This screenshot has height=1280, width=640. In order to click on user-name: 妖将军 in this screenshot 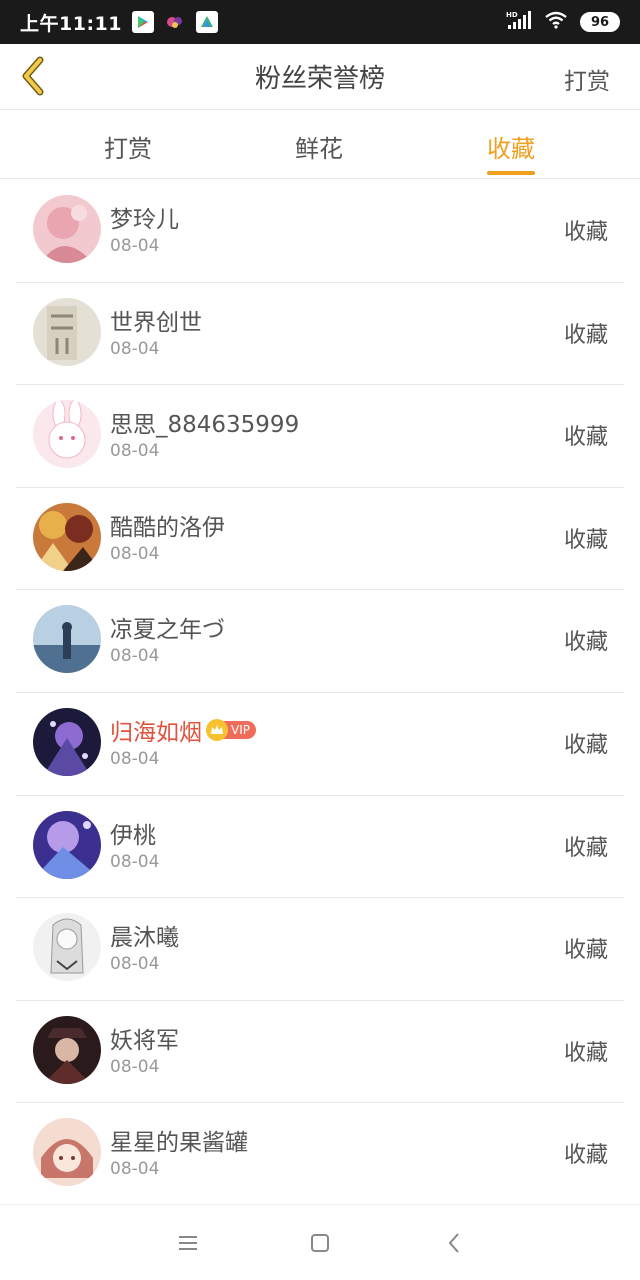, I will do `click(144, 1040)`.